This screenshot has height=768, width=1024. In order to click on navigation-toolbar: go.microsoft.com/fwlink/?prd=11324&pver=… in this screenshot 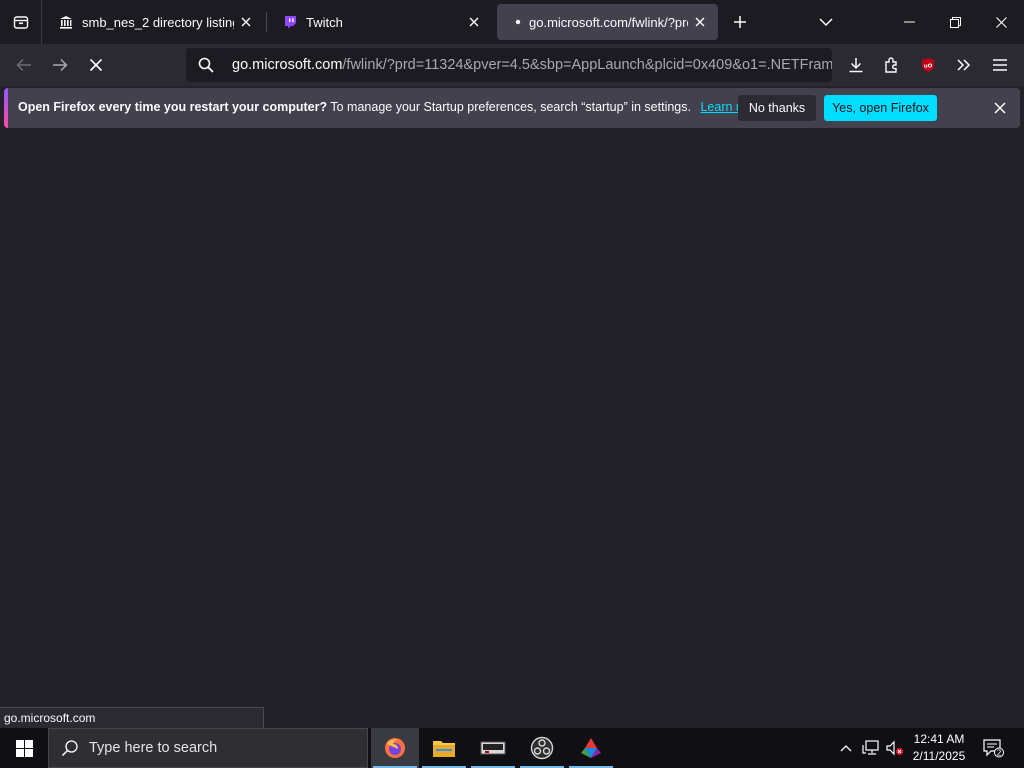, I will do `click(512, 65)`.